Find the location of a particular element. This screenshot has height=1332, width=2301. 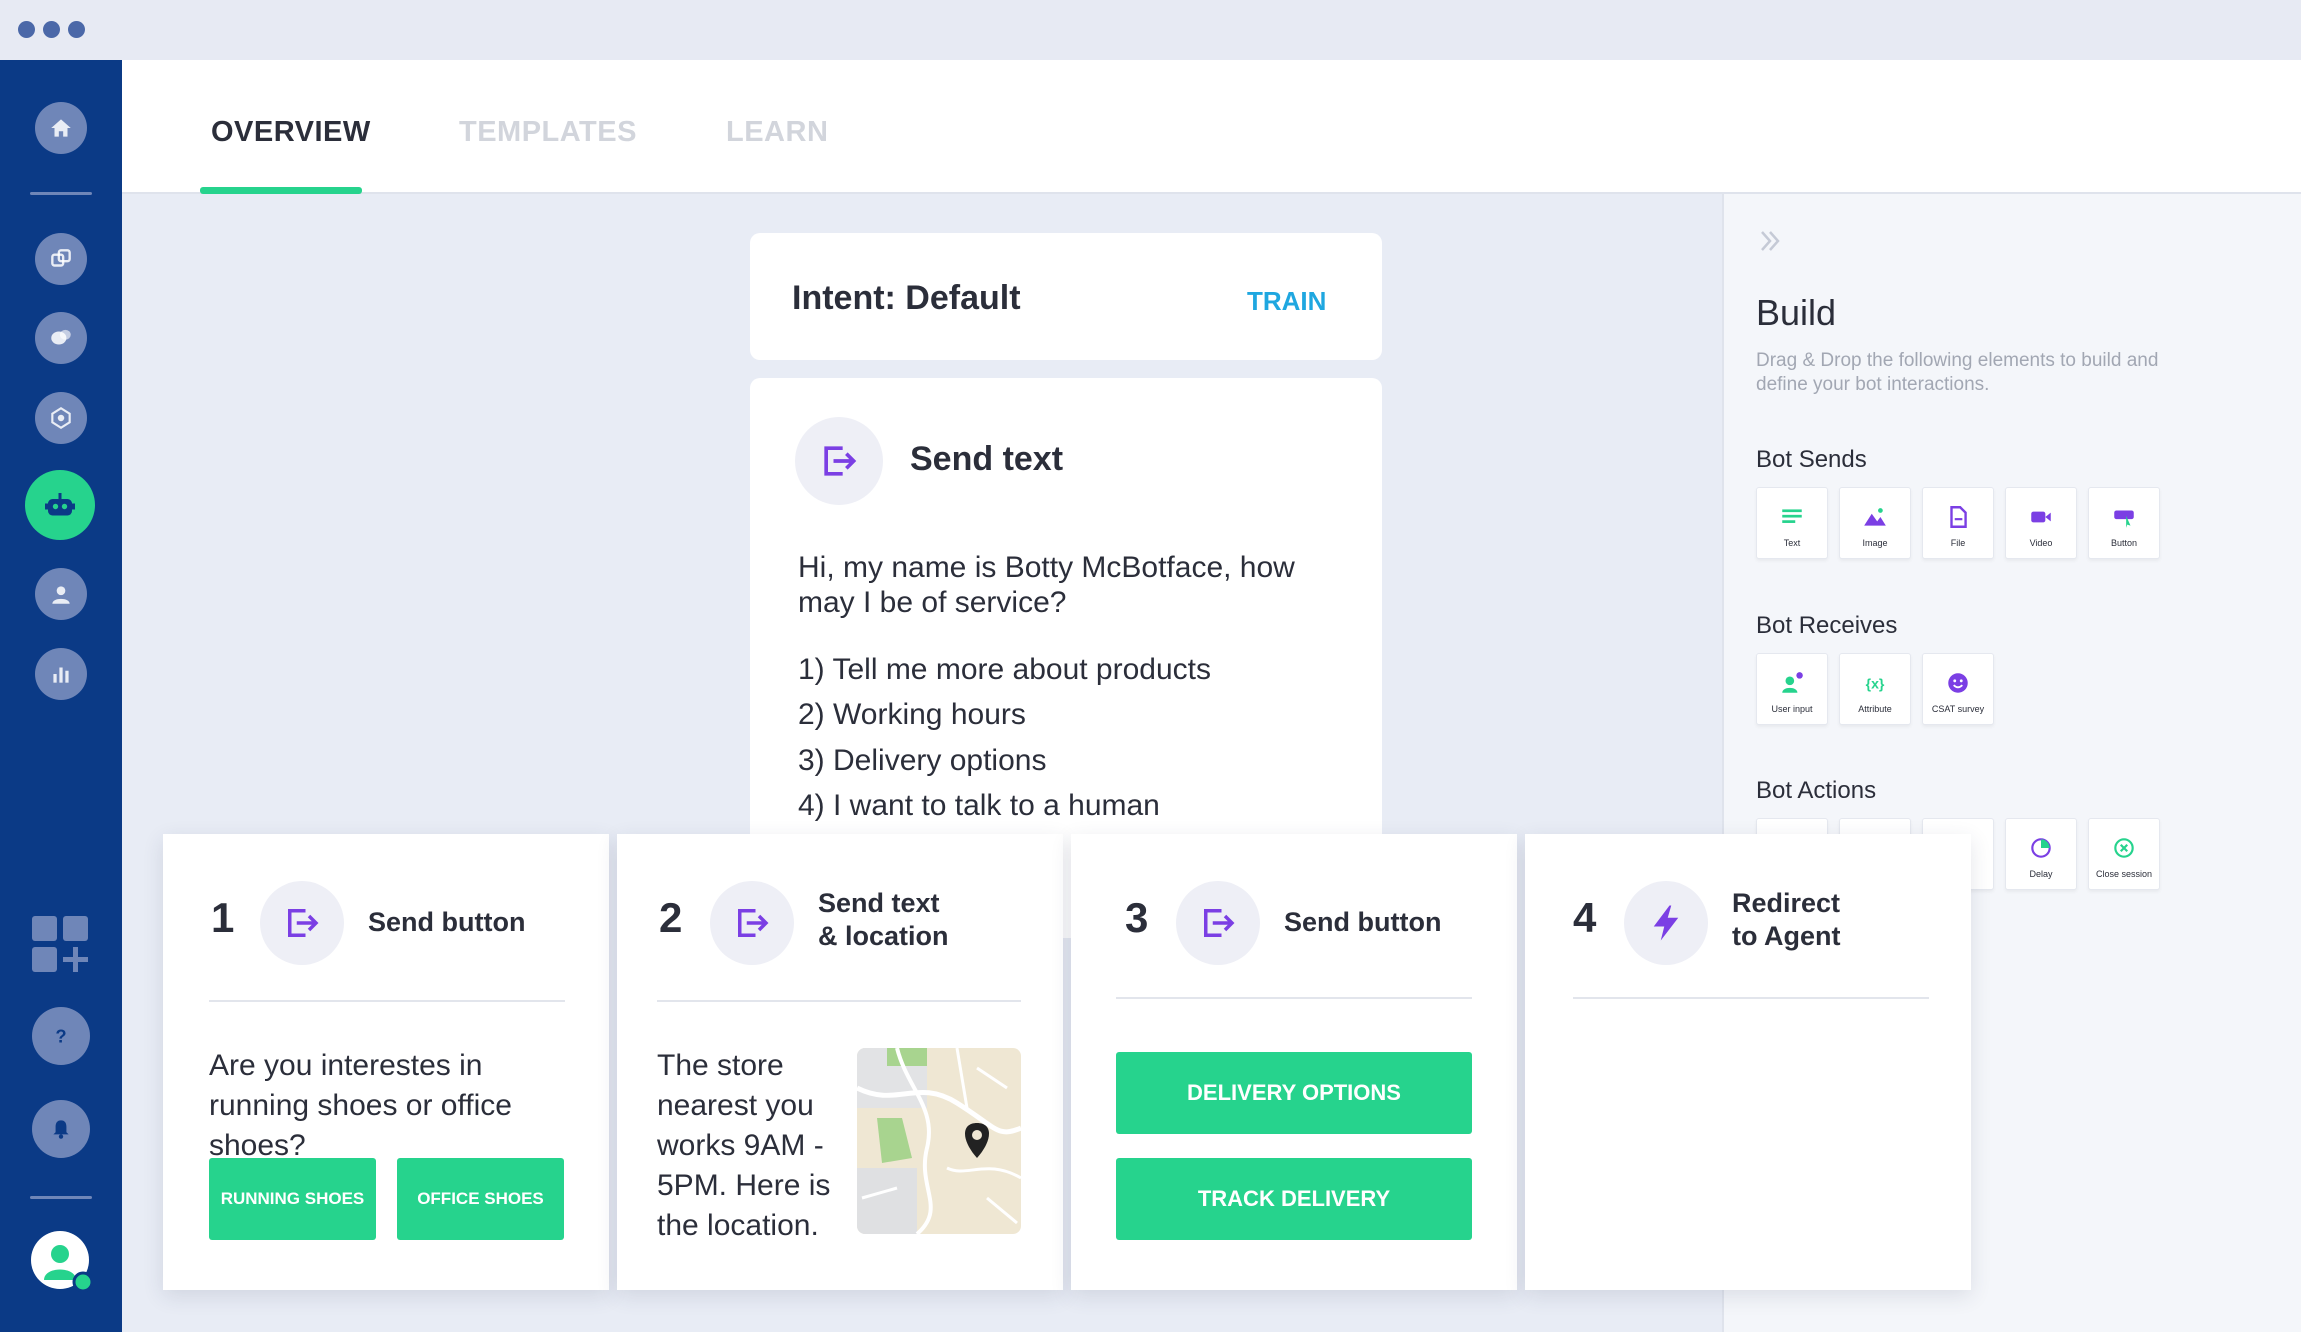

tile-close-session: Close session is located at coordinates (2124, 854).